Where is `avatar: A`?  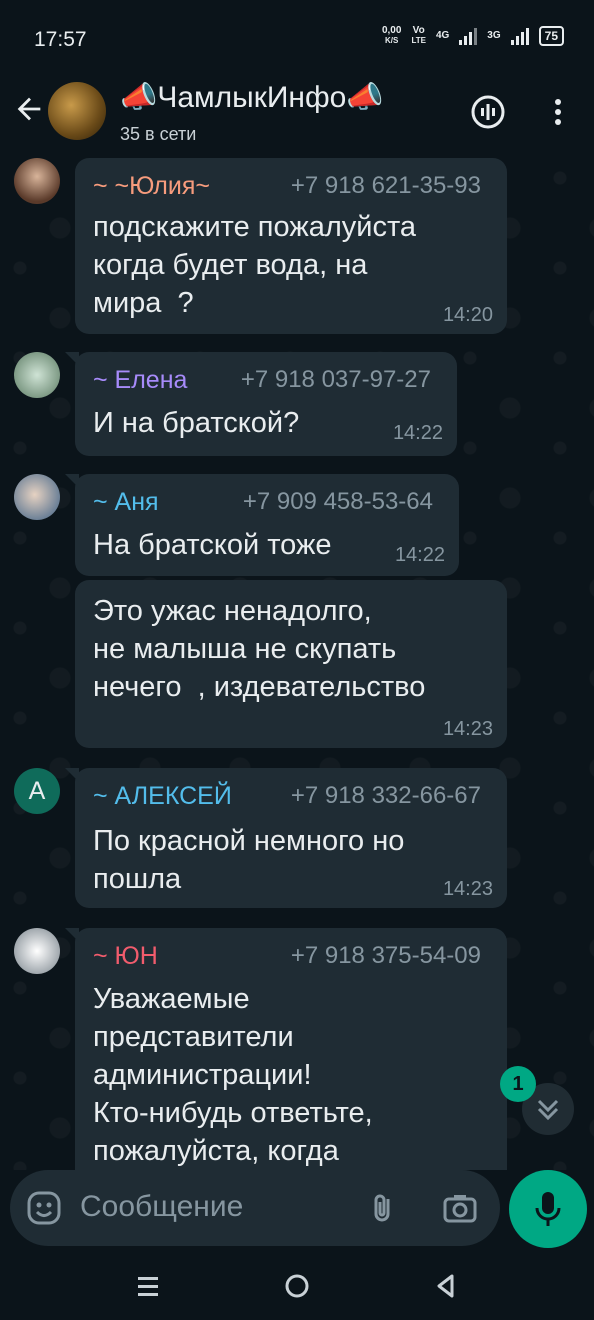
avatar: A is located at coordinates (37, 791).